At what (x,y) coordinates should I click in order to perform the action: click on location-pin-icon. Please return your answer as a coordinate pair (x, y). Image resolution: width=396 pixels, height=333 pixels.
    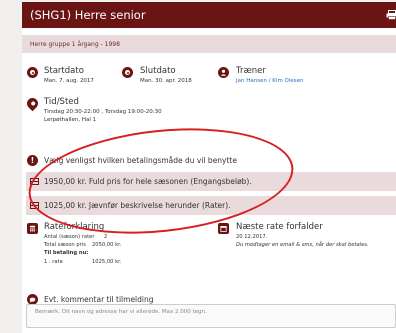
    Looking at the image, I should click on (32, 103).